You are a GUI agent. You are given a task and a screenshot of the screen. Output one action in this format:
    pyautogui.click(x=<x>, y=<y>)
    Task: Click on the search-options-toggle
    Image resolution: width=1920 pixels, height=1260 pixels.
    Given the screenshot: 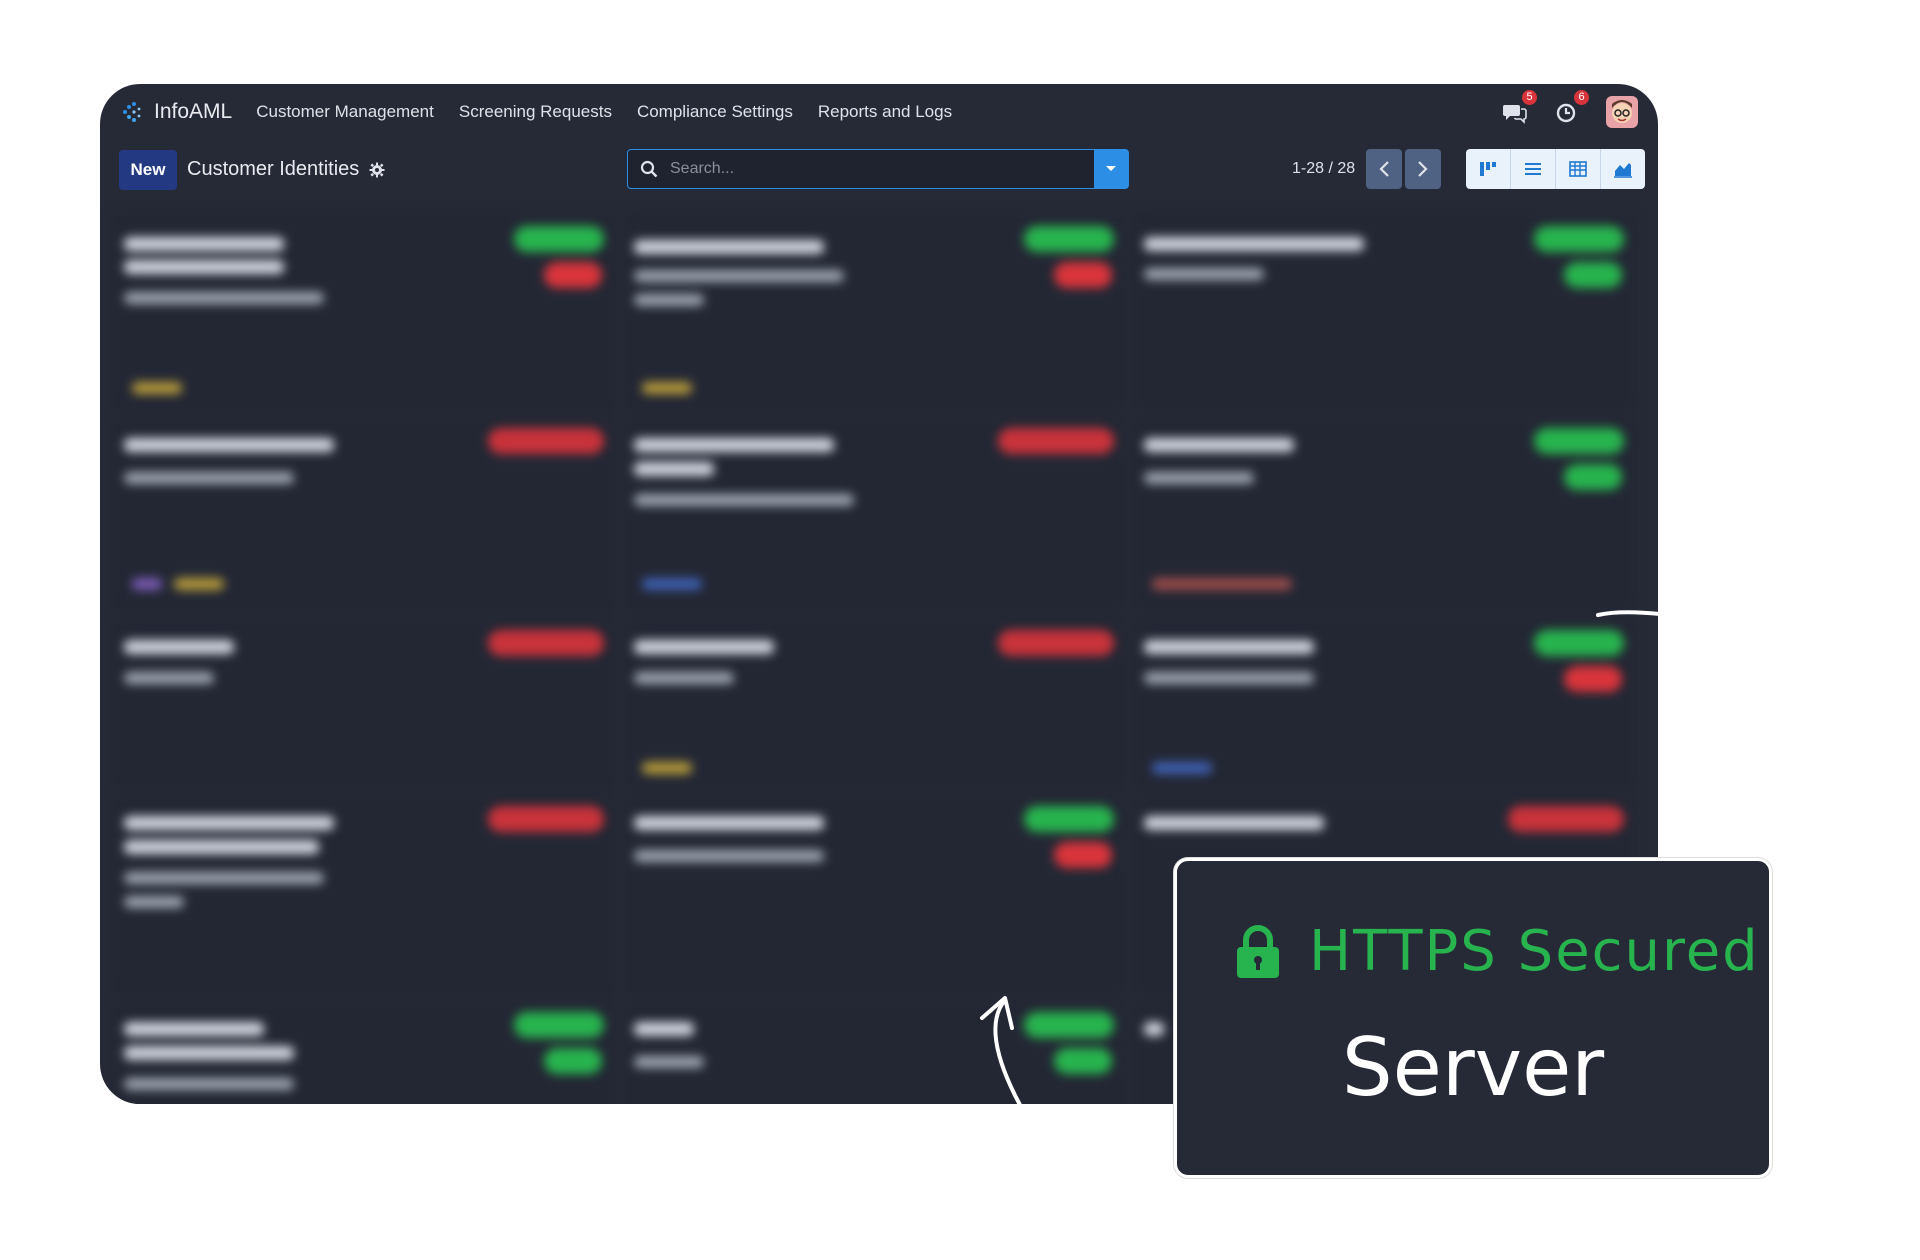 What is the action you would take?
    pyautogui.click(x=1111, y=169)
    